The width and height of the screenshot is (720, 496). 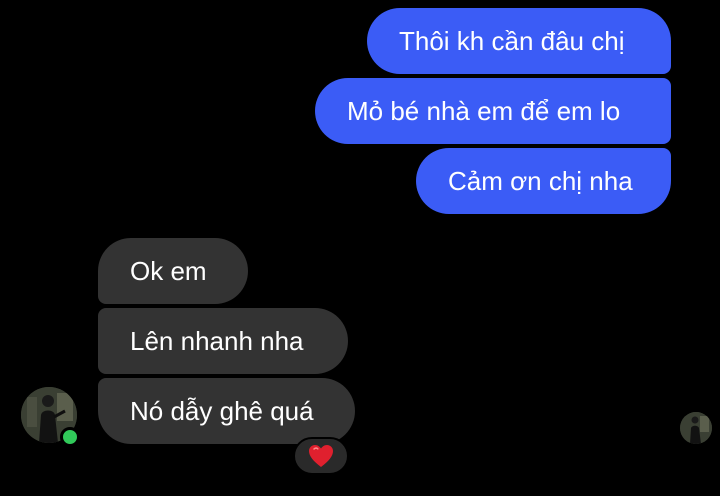 What do you see at coordinates (168, 271) in the screenshot?
I see `message-text: Ok em` at bounding box center [168, 271].